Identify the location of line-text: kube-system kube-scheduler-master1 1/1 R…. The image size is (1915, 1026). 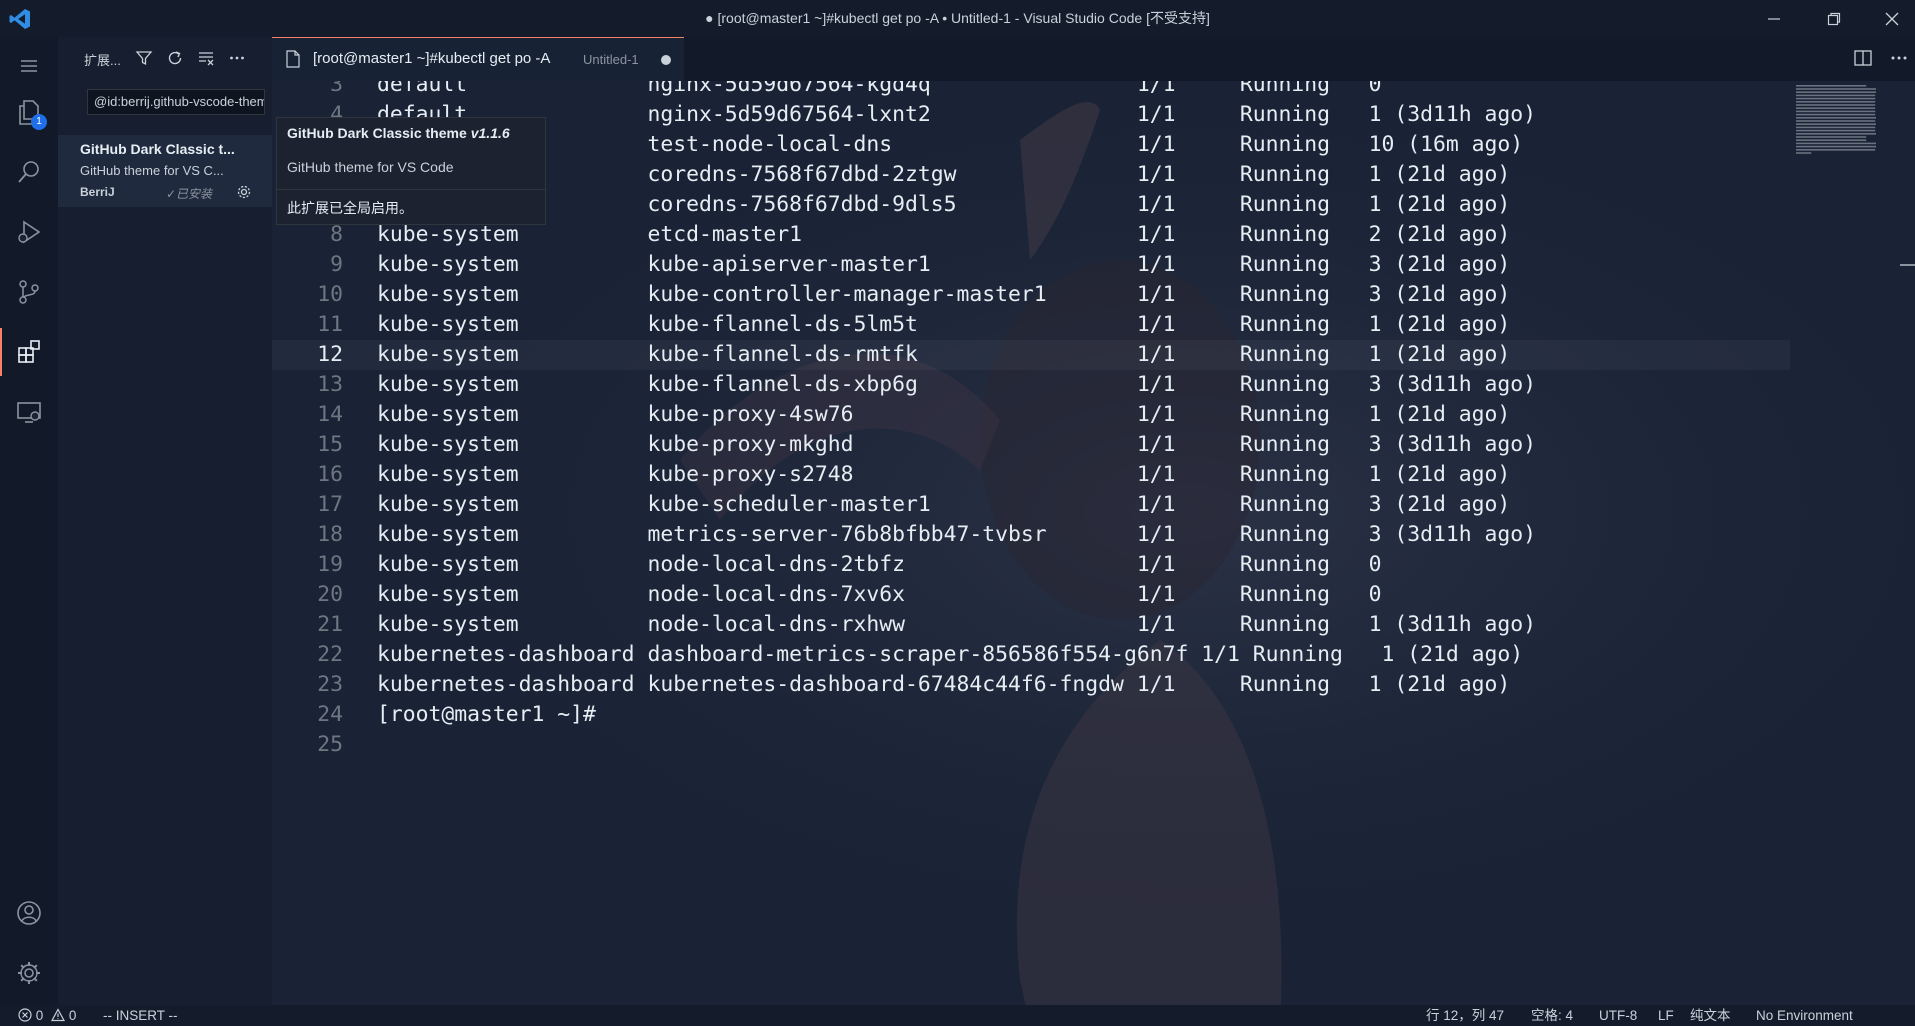
(944, 504).